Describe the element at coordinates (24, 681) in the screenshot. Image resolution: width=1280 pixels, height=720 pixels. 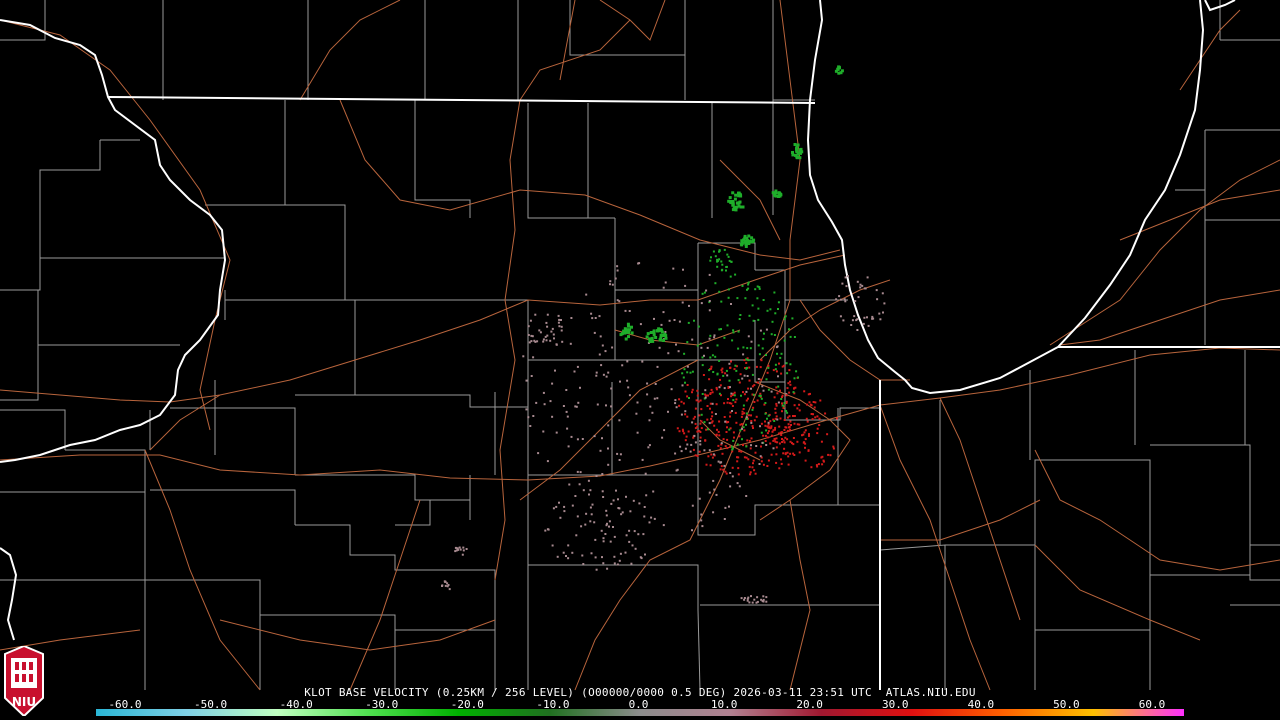
I see `niu-logo: NIU` at that location.